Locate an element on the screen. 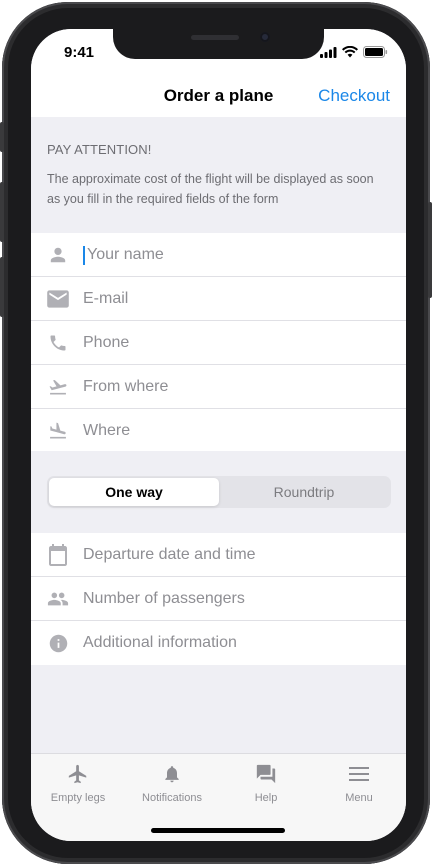  trip-type-segmented-control: One way Roundtrip is located at coordinates (219, 492).